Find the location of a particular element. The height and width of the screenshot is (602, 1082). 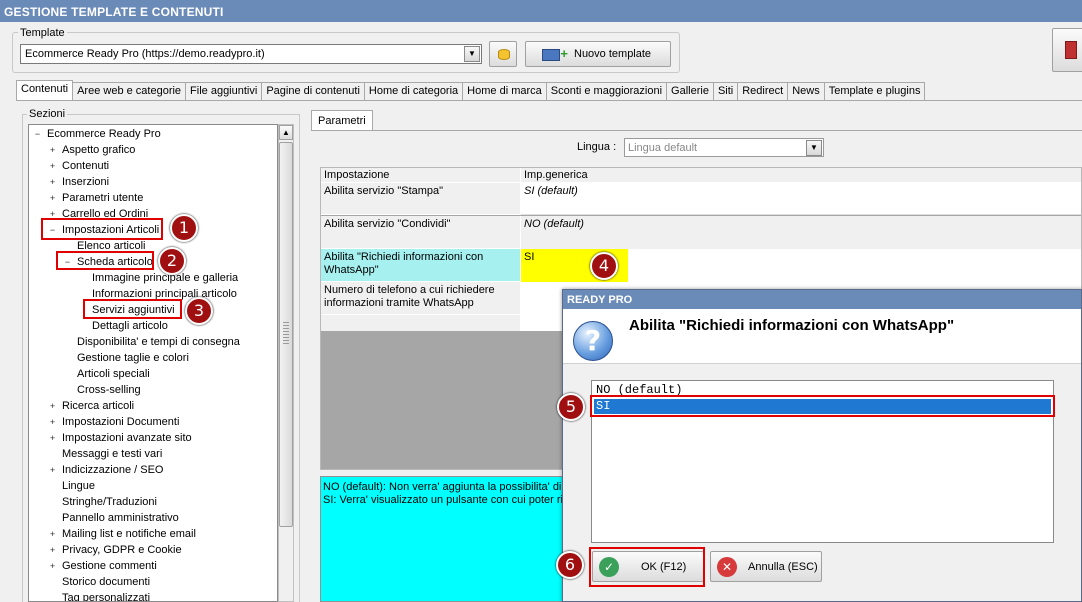

tree-item: Tag personalizzati is located at coordinates (153, 595).